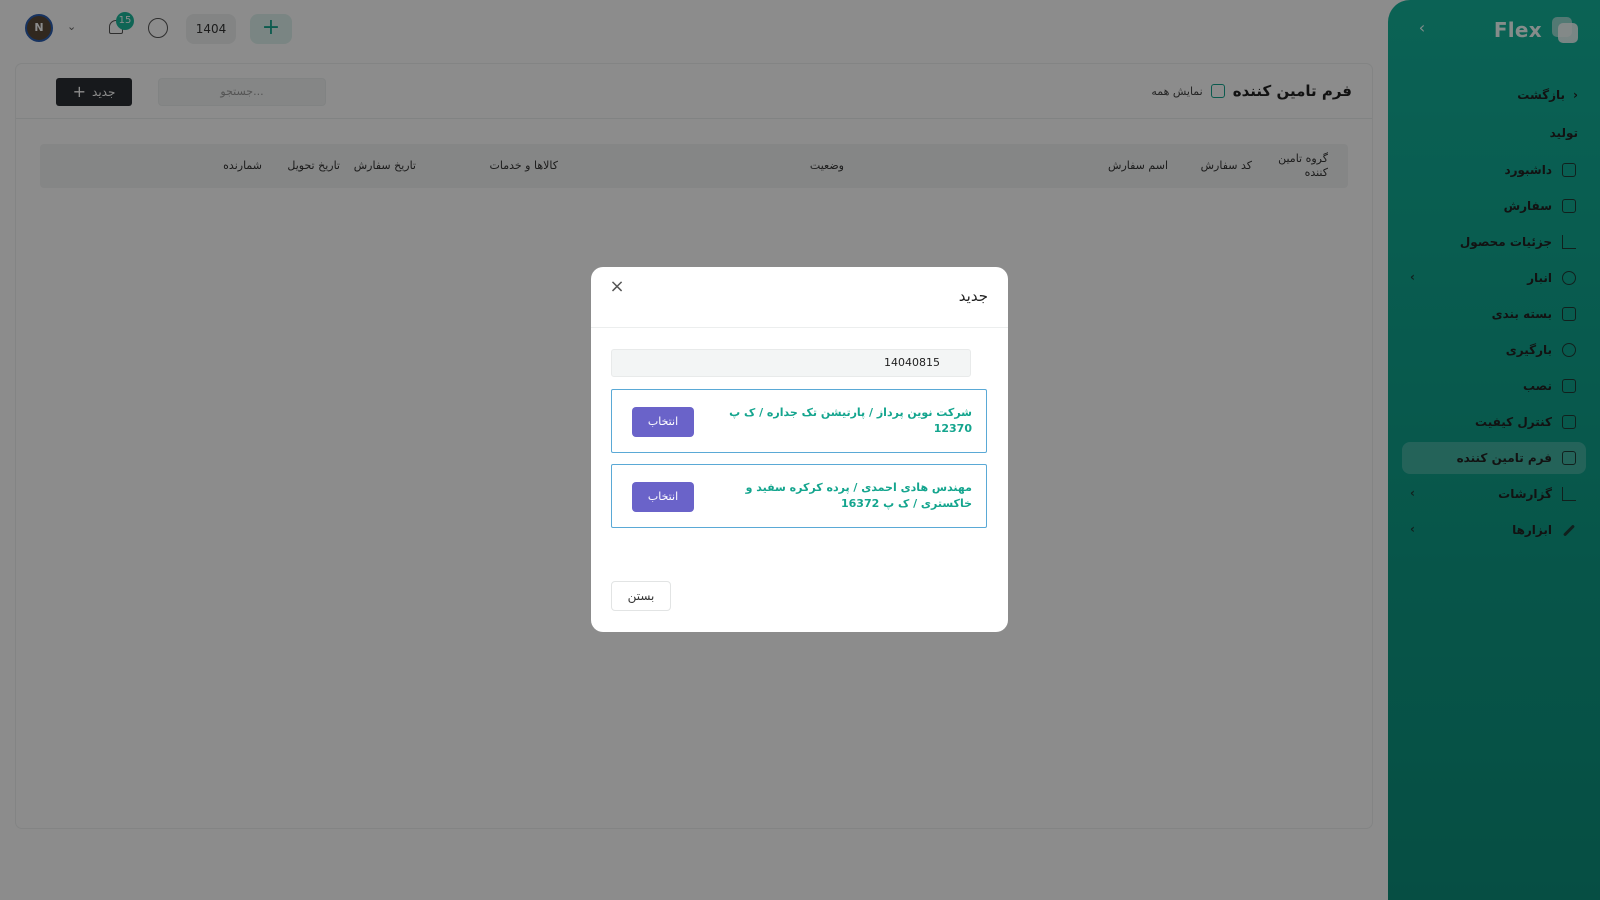 Image resolution: width=1600 pixels, height=900 pixels. Describe the element at coordinates (973, 296) in the screenshot. I see `modal-title: جدید` at that location.